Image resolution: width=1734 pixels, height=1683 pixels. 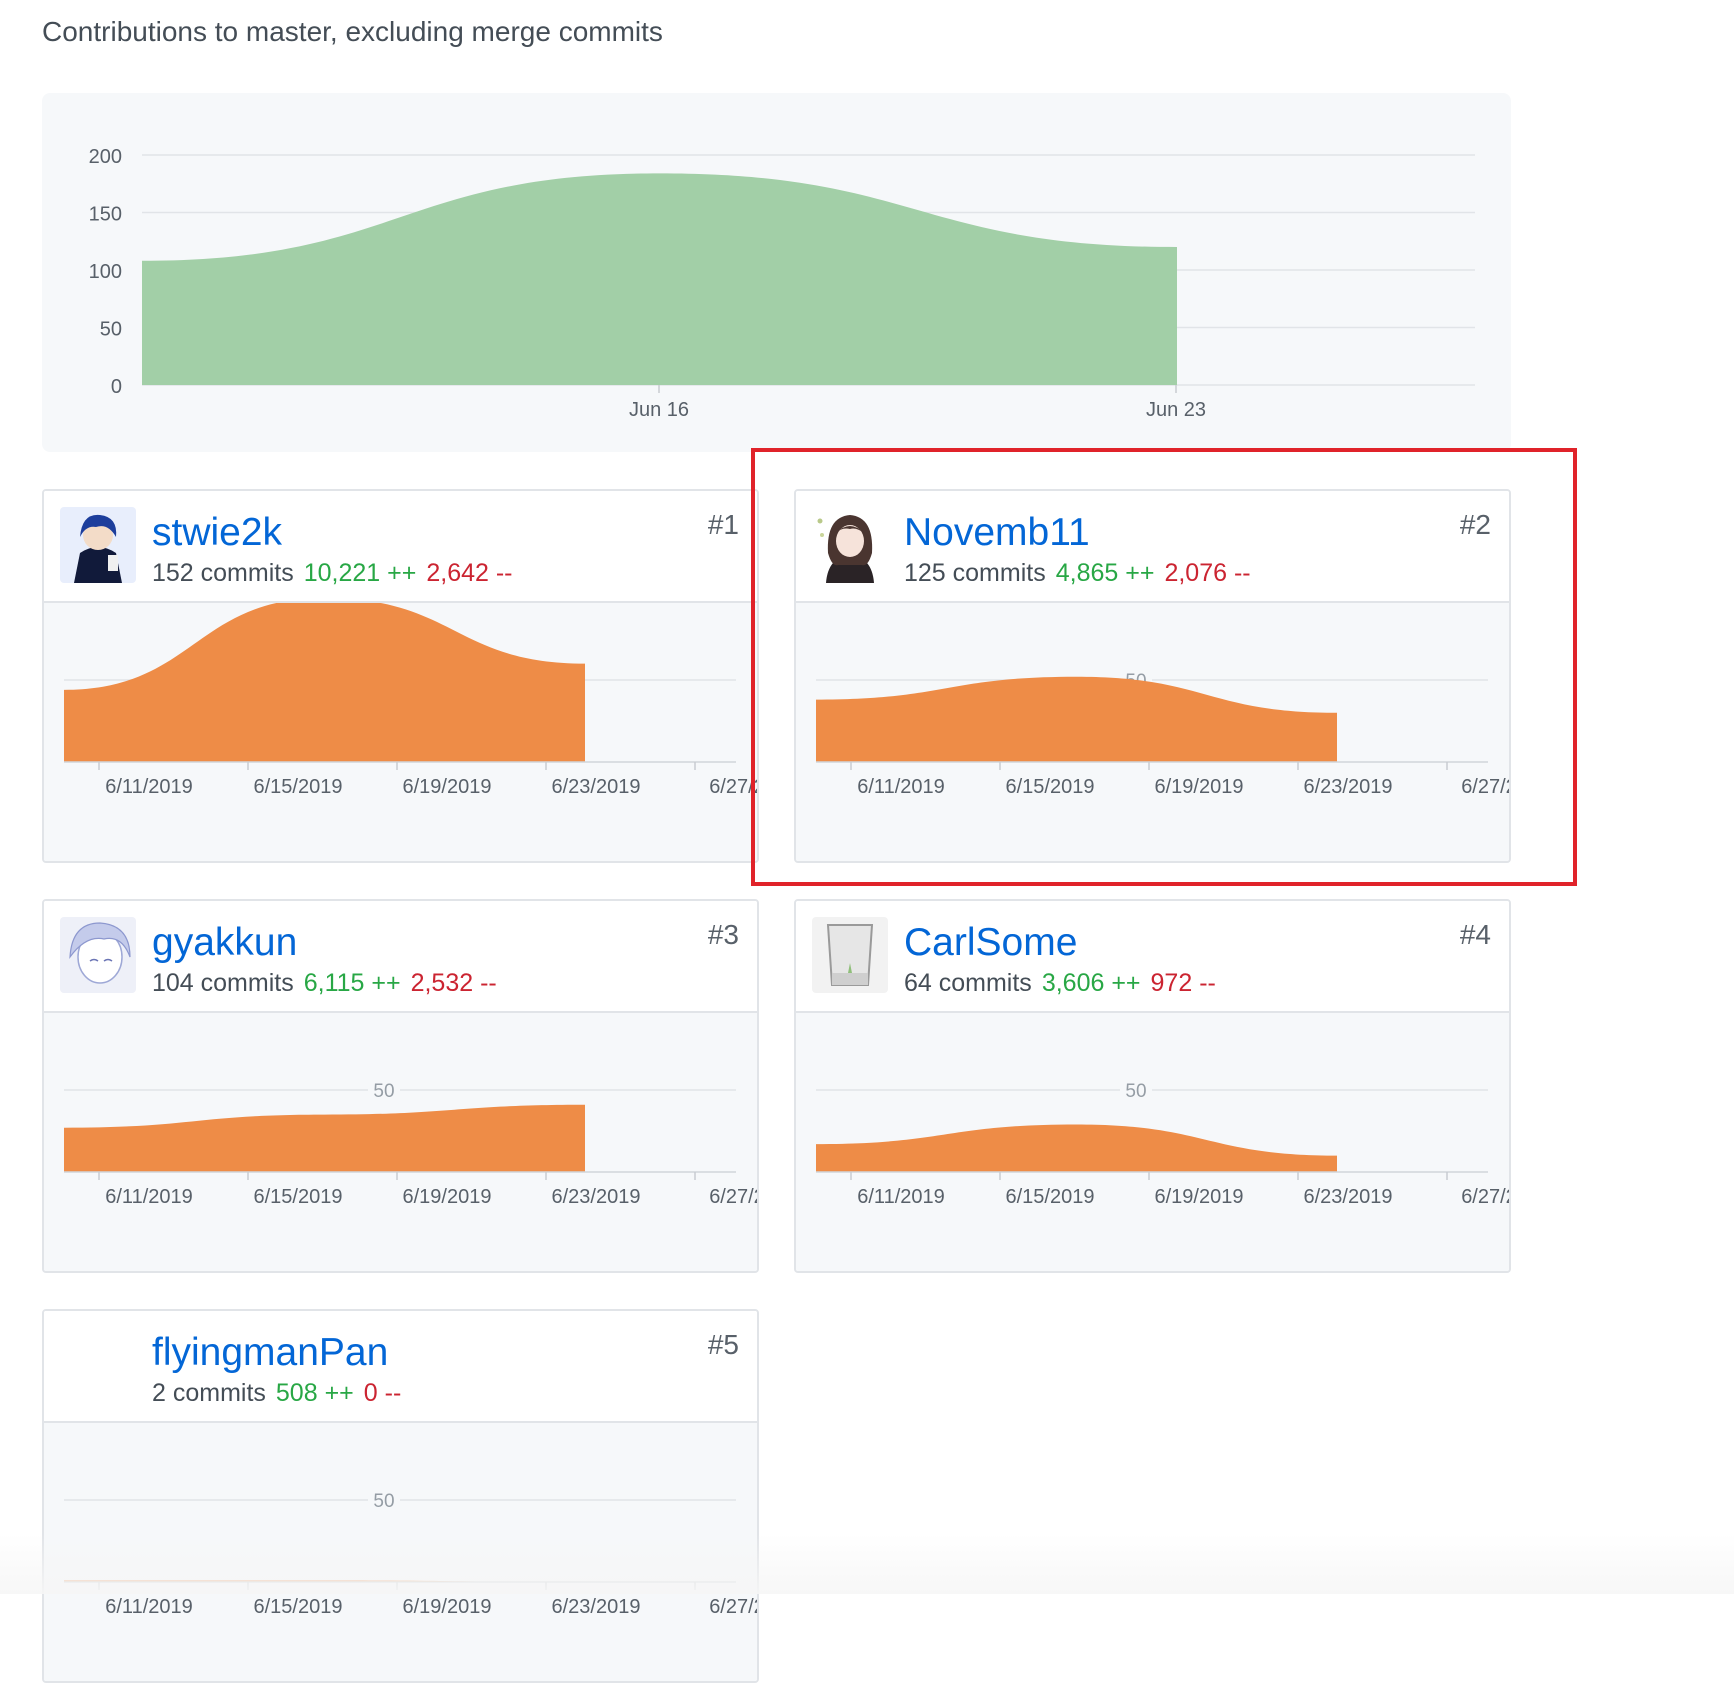 What do you see at coordinates (314, 1393) in the screenshot?
I see `additions-count: 508 ++` at bounding box center [314, 1393].